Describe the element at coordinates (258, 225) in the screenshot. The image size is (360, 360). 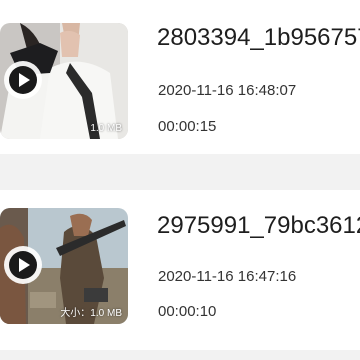
I see `video-title: 2975991_79bc3612` at that location.